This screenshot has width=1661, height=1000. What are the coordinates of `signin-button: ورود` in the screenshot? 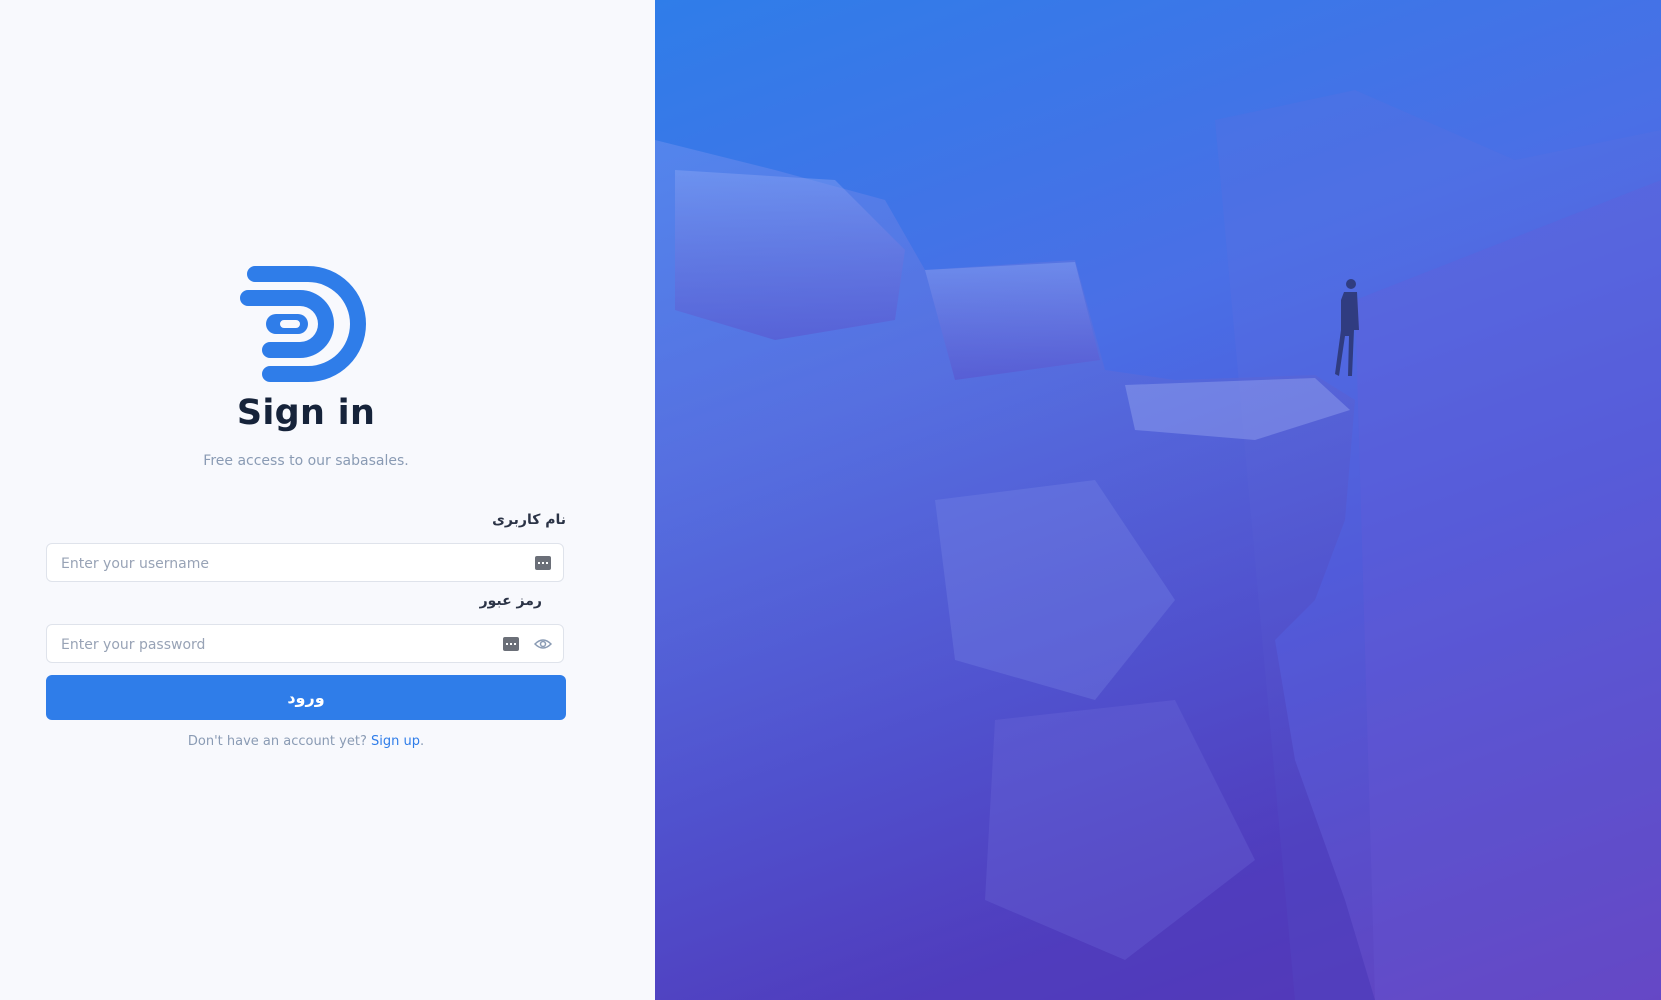 It's located at (306, 697).